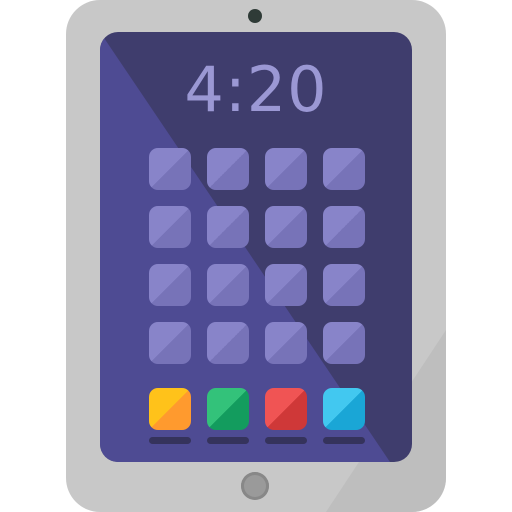 The width and height of the screenshot is (512, 512). I want to click on dock, so click(257, 416).